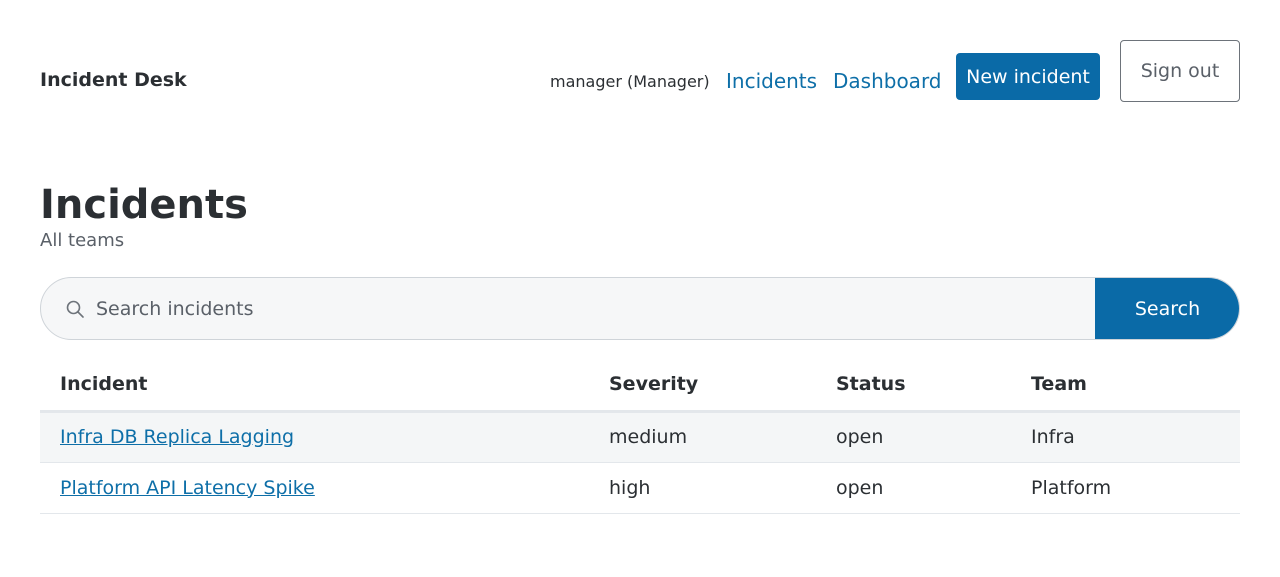  I want to click on team-cell: Platform, so click(1125, 488).